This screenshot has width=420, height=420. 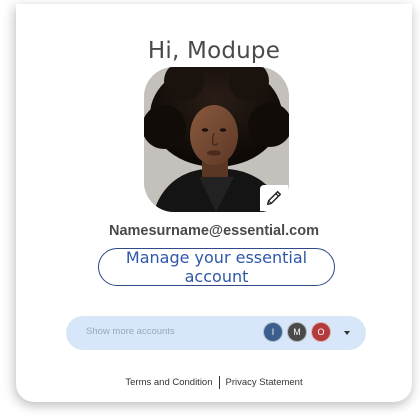 I want to click on footer-divider, so click(x=219, y=382).